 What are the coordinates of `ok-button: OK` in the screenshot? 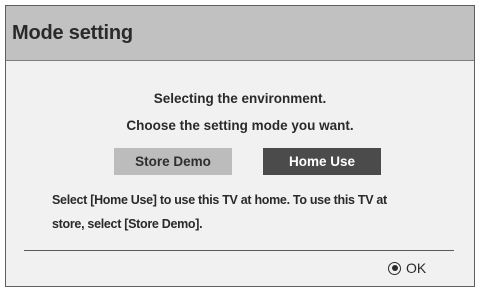 It's located at (407, 268).